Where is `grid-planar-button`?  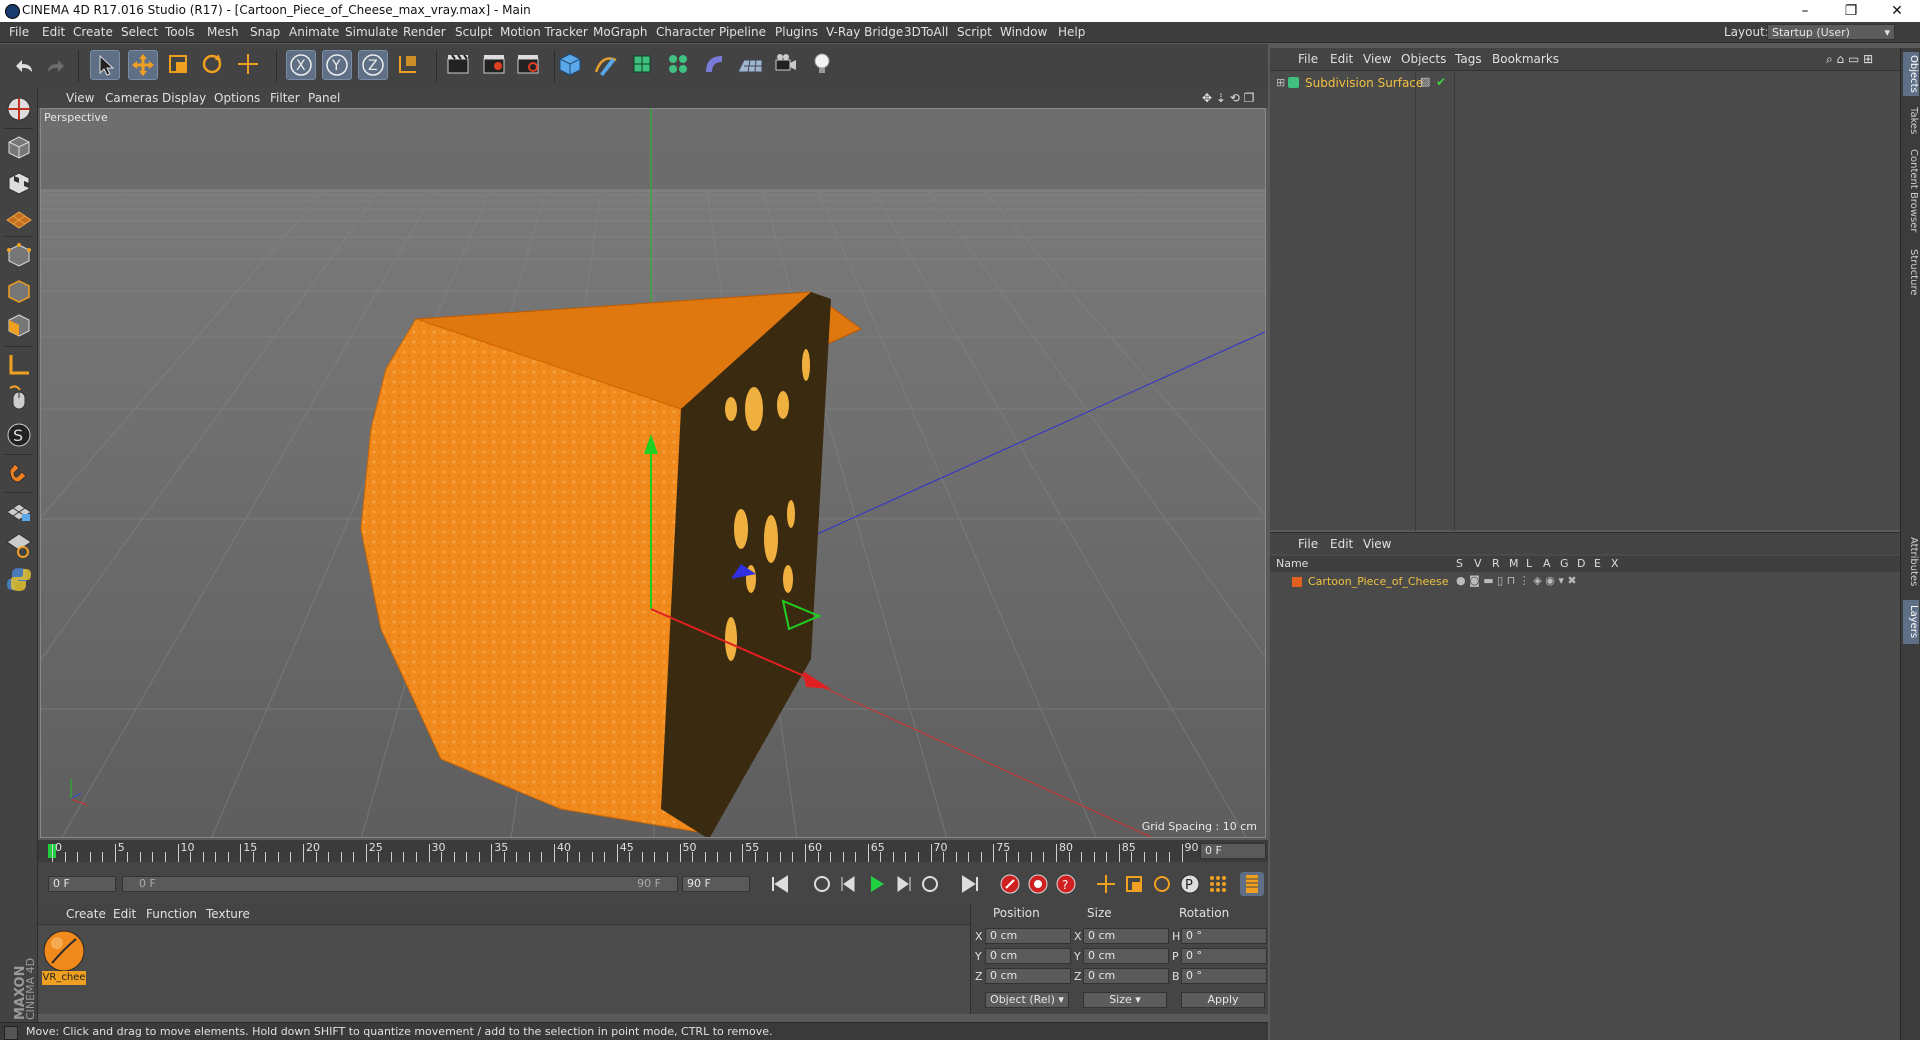
grid-planar-button is located at coordinates (19, 545).